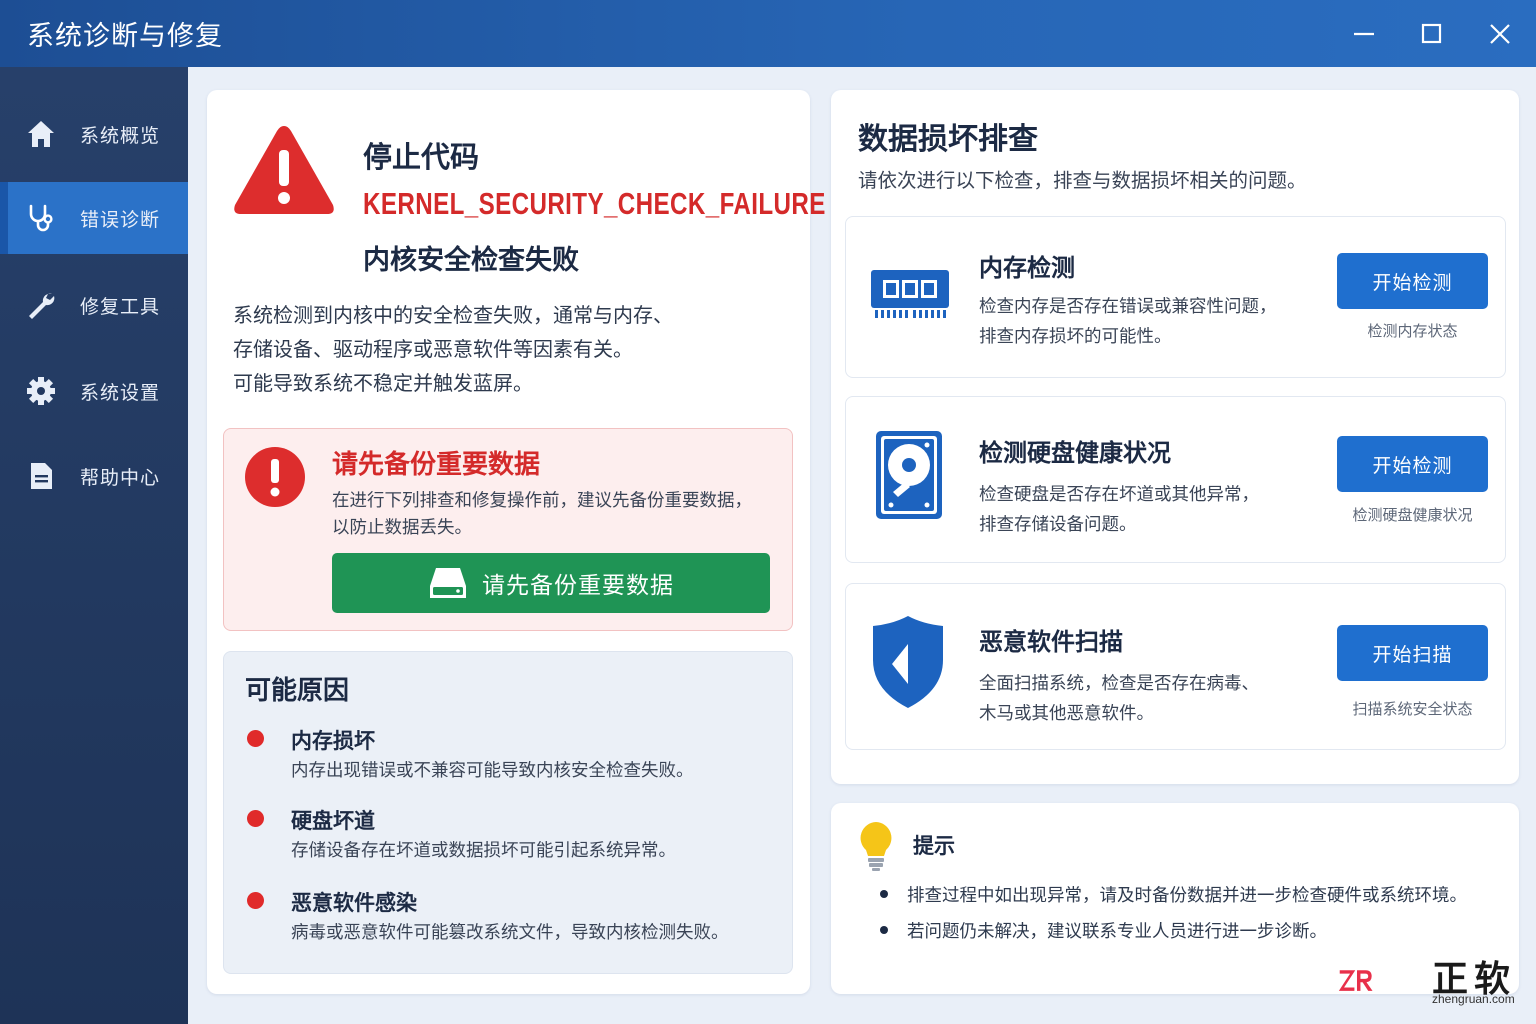 The image size is (1536, 1024). What do you see at coordinates (120, 306) in the screenshot?
I see `sidebar-item-label: 修复工具` at bounding box center [120, 306].